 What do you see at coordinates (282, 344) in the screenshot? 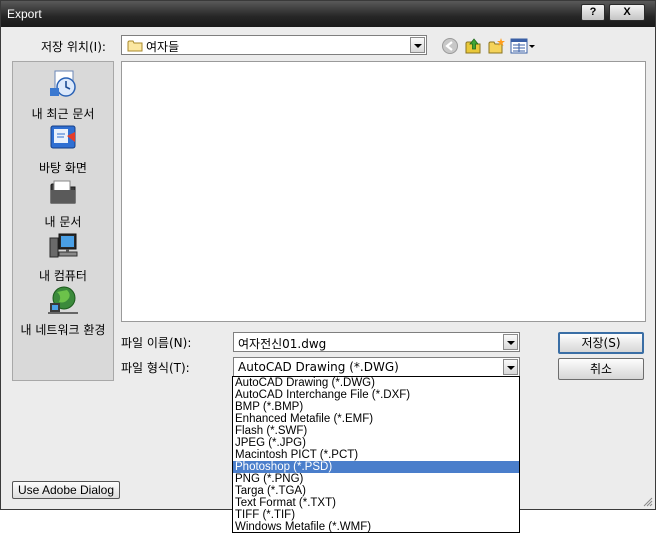
I see `filename-value: 여자전신01.dwg` at bounding box center [282, 344].